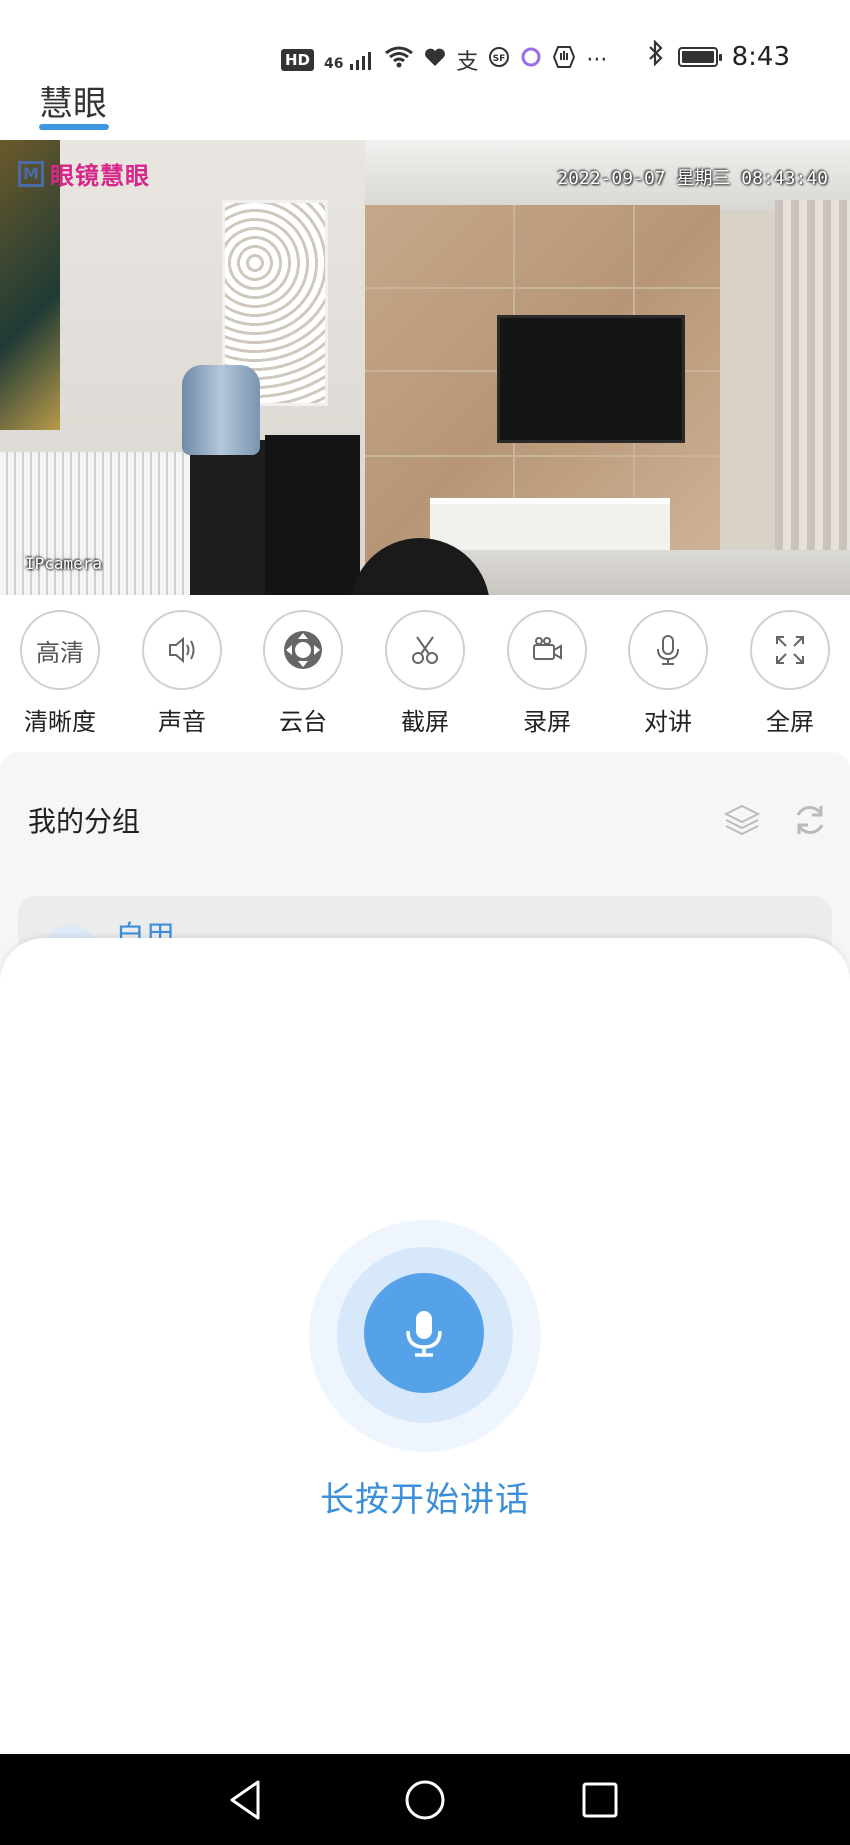  Describe the element at coordinates (73, 100) in the screenshot. I see `app-title: 慧眼` at that location.